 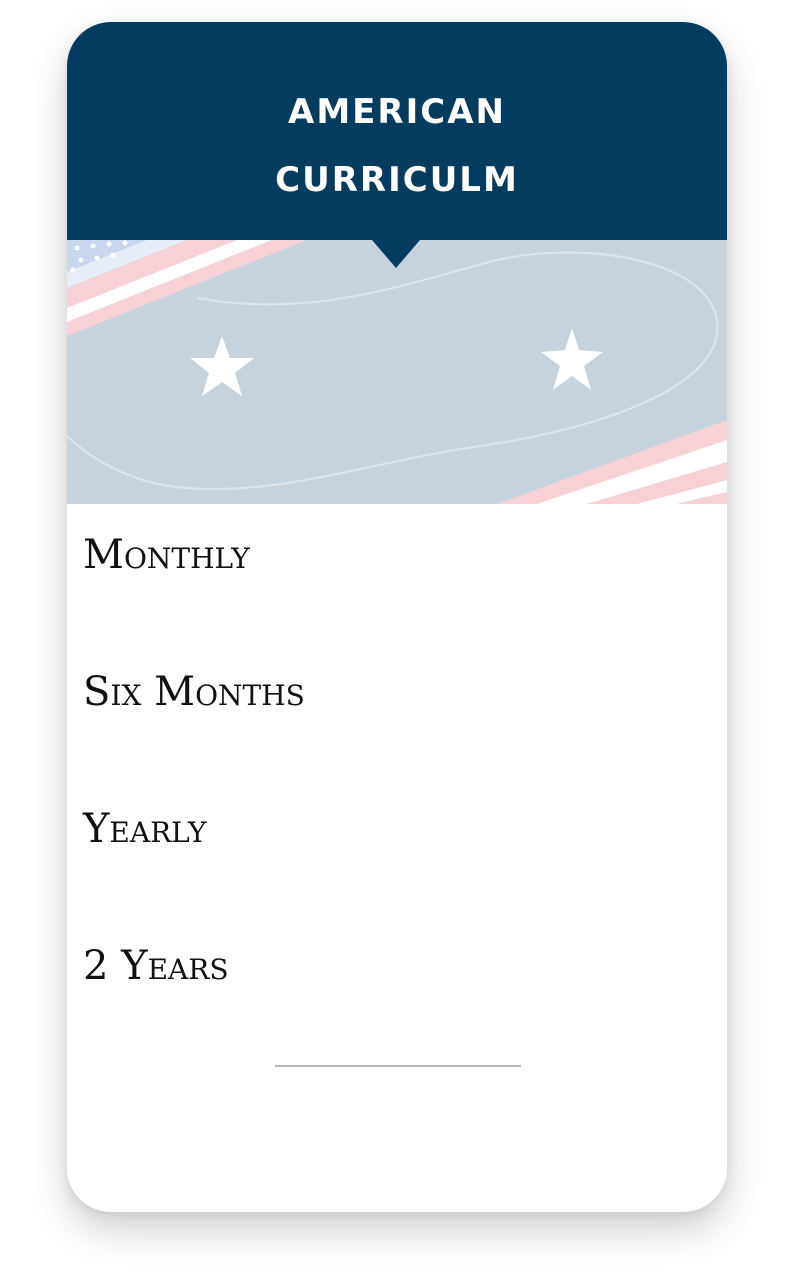 I want to click on title-line-2: CURRICULM, so click(x=397, y=180).